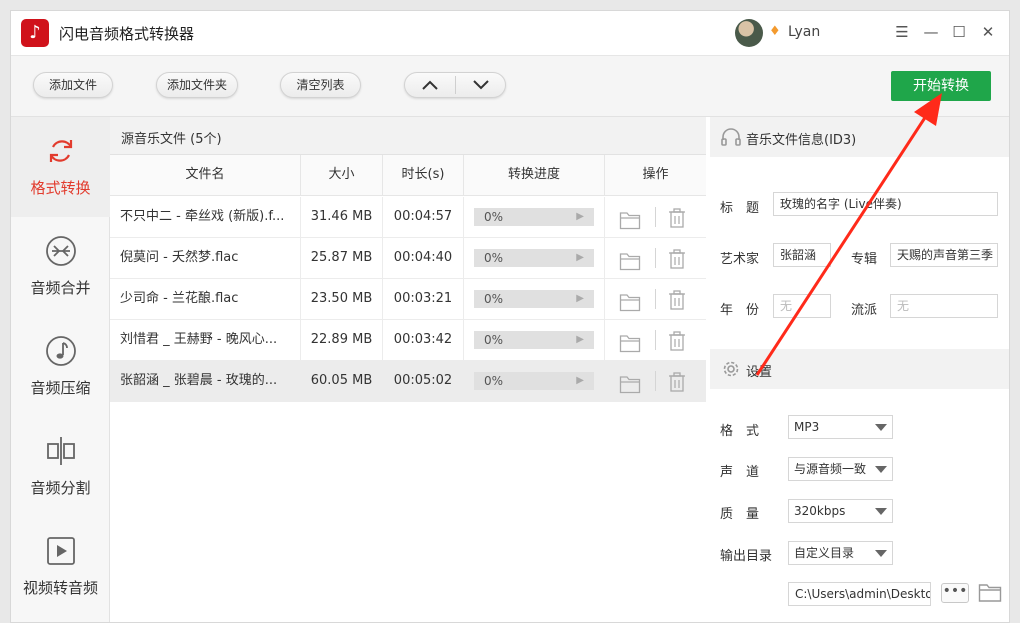 The width and height of the screenshot is (1020, 623). Describe the element at coordinates (60, 167) in the screenshot. I see `sidebar-item-format-convert: 格式转换` at that location.